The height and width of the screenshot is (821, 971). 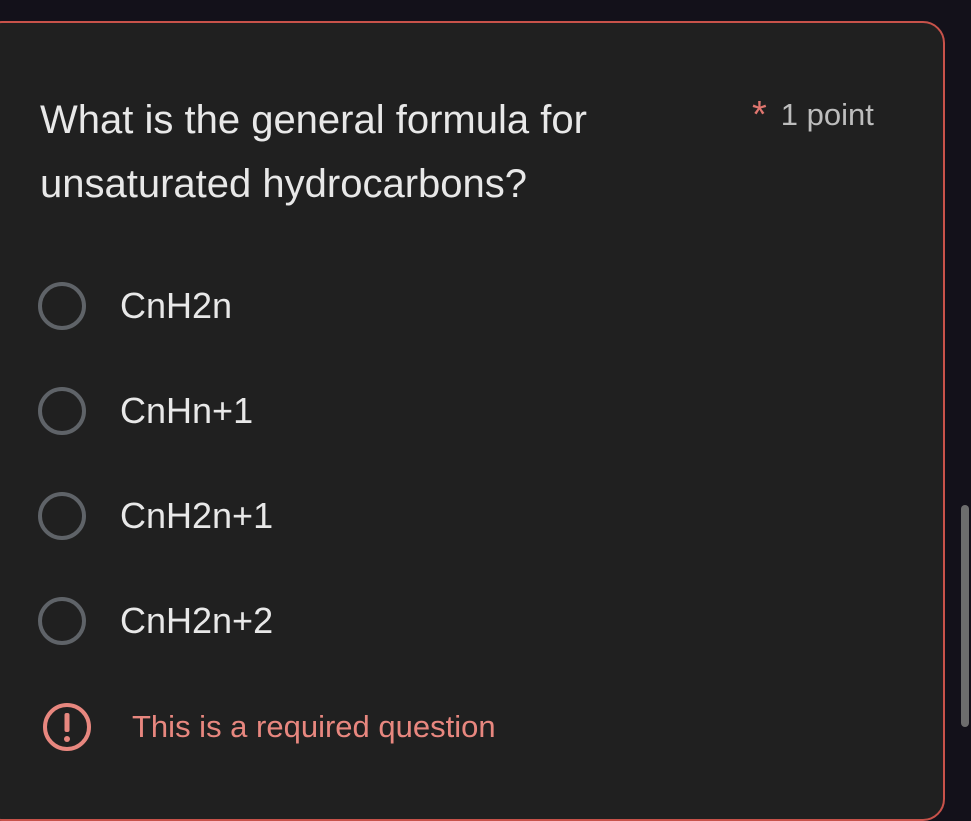 I want to click on error-message: This is a required question, so click(x=314, y=726).